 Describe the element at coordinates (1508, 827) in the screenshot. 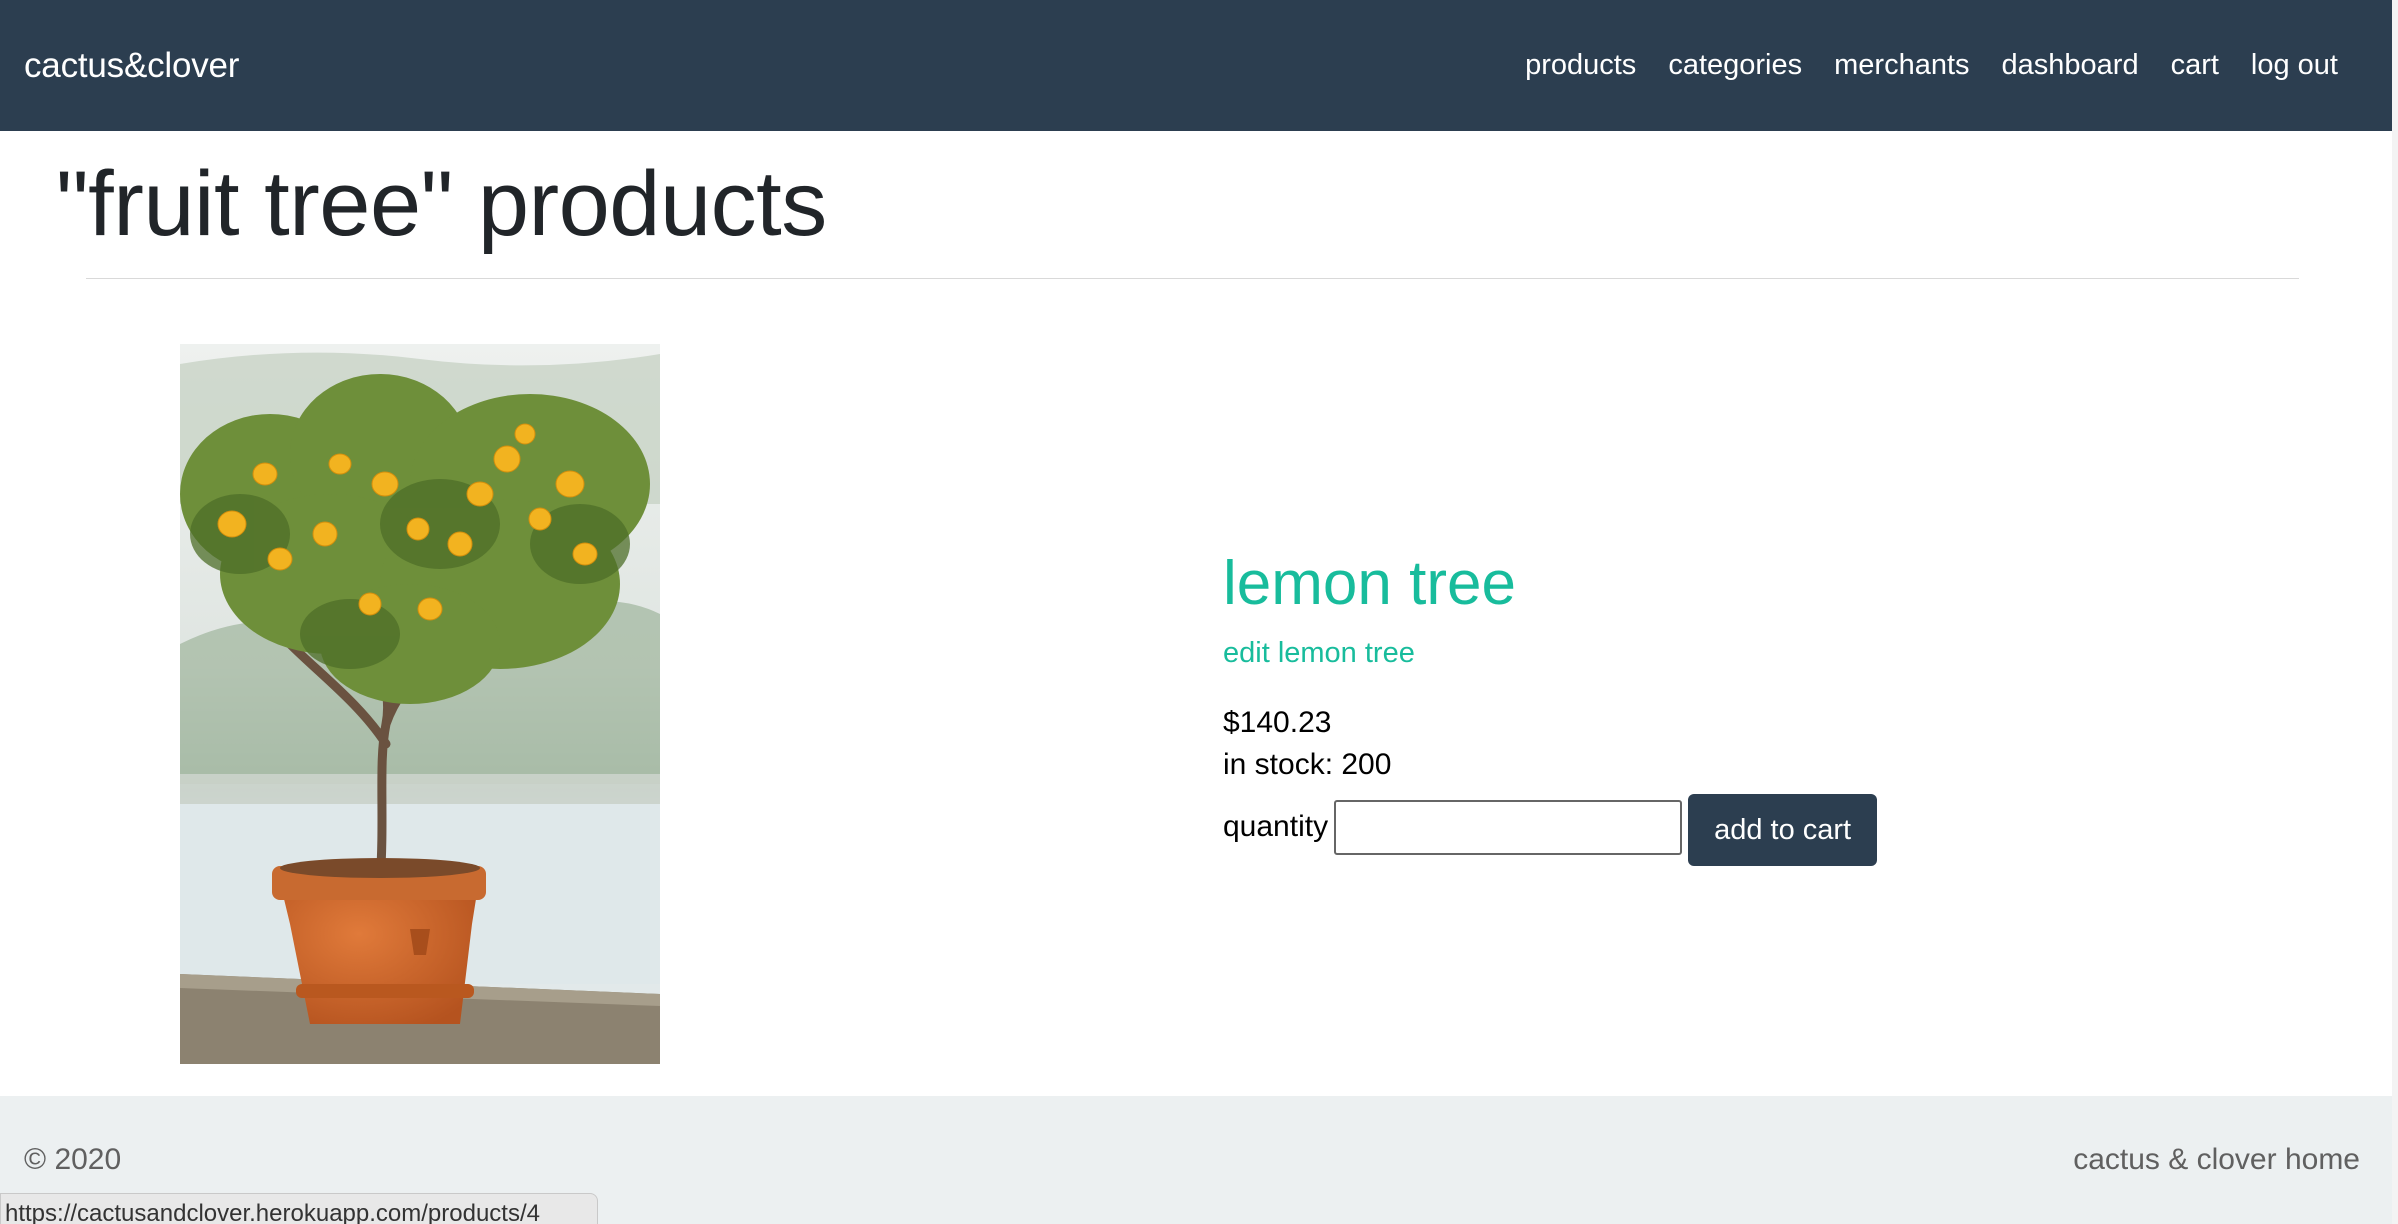

I see `quantity-input` at that location.